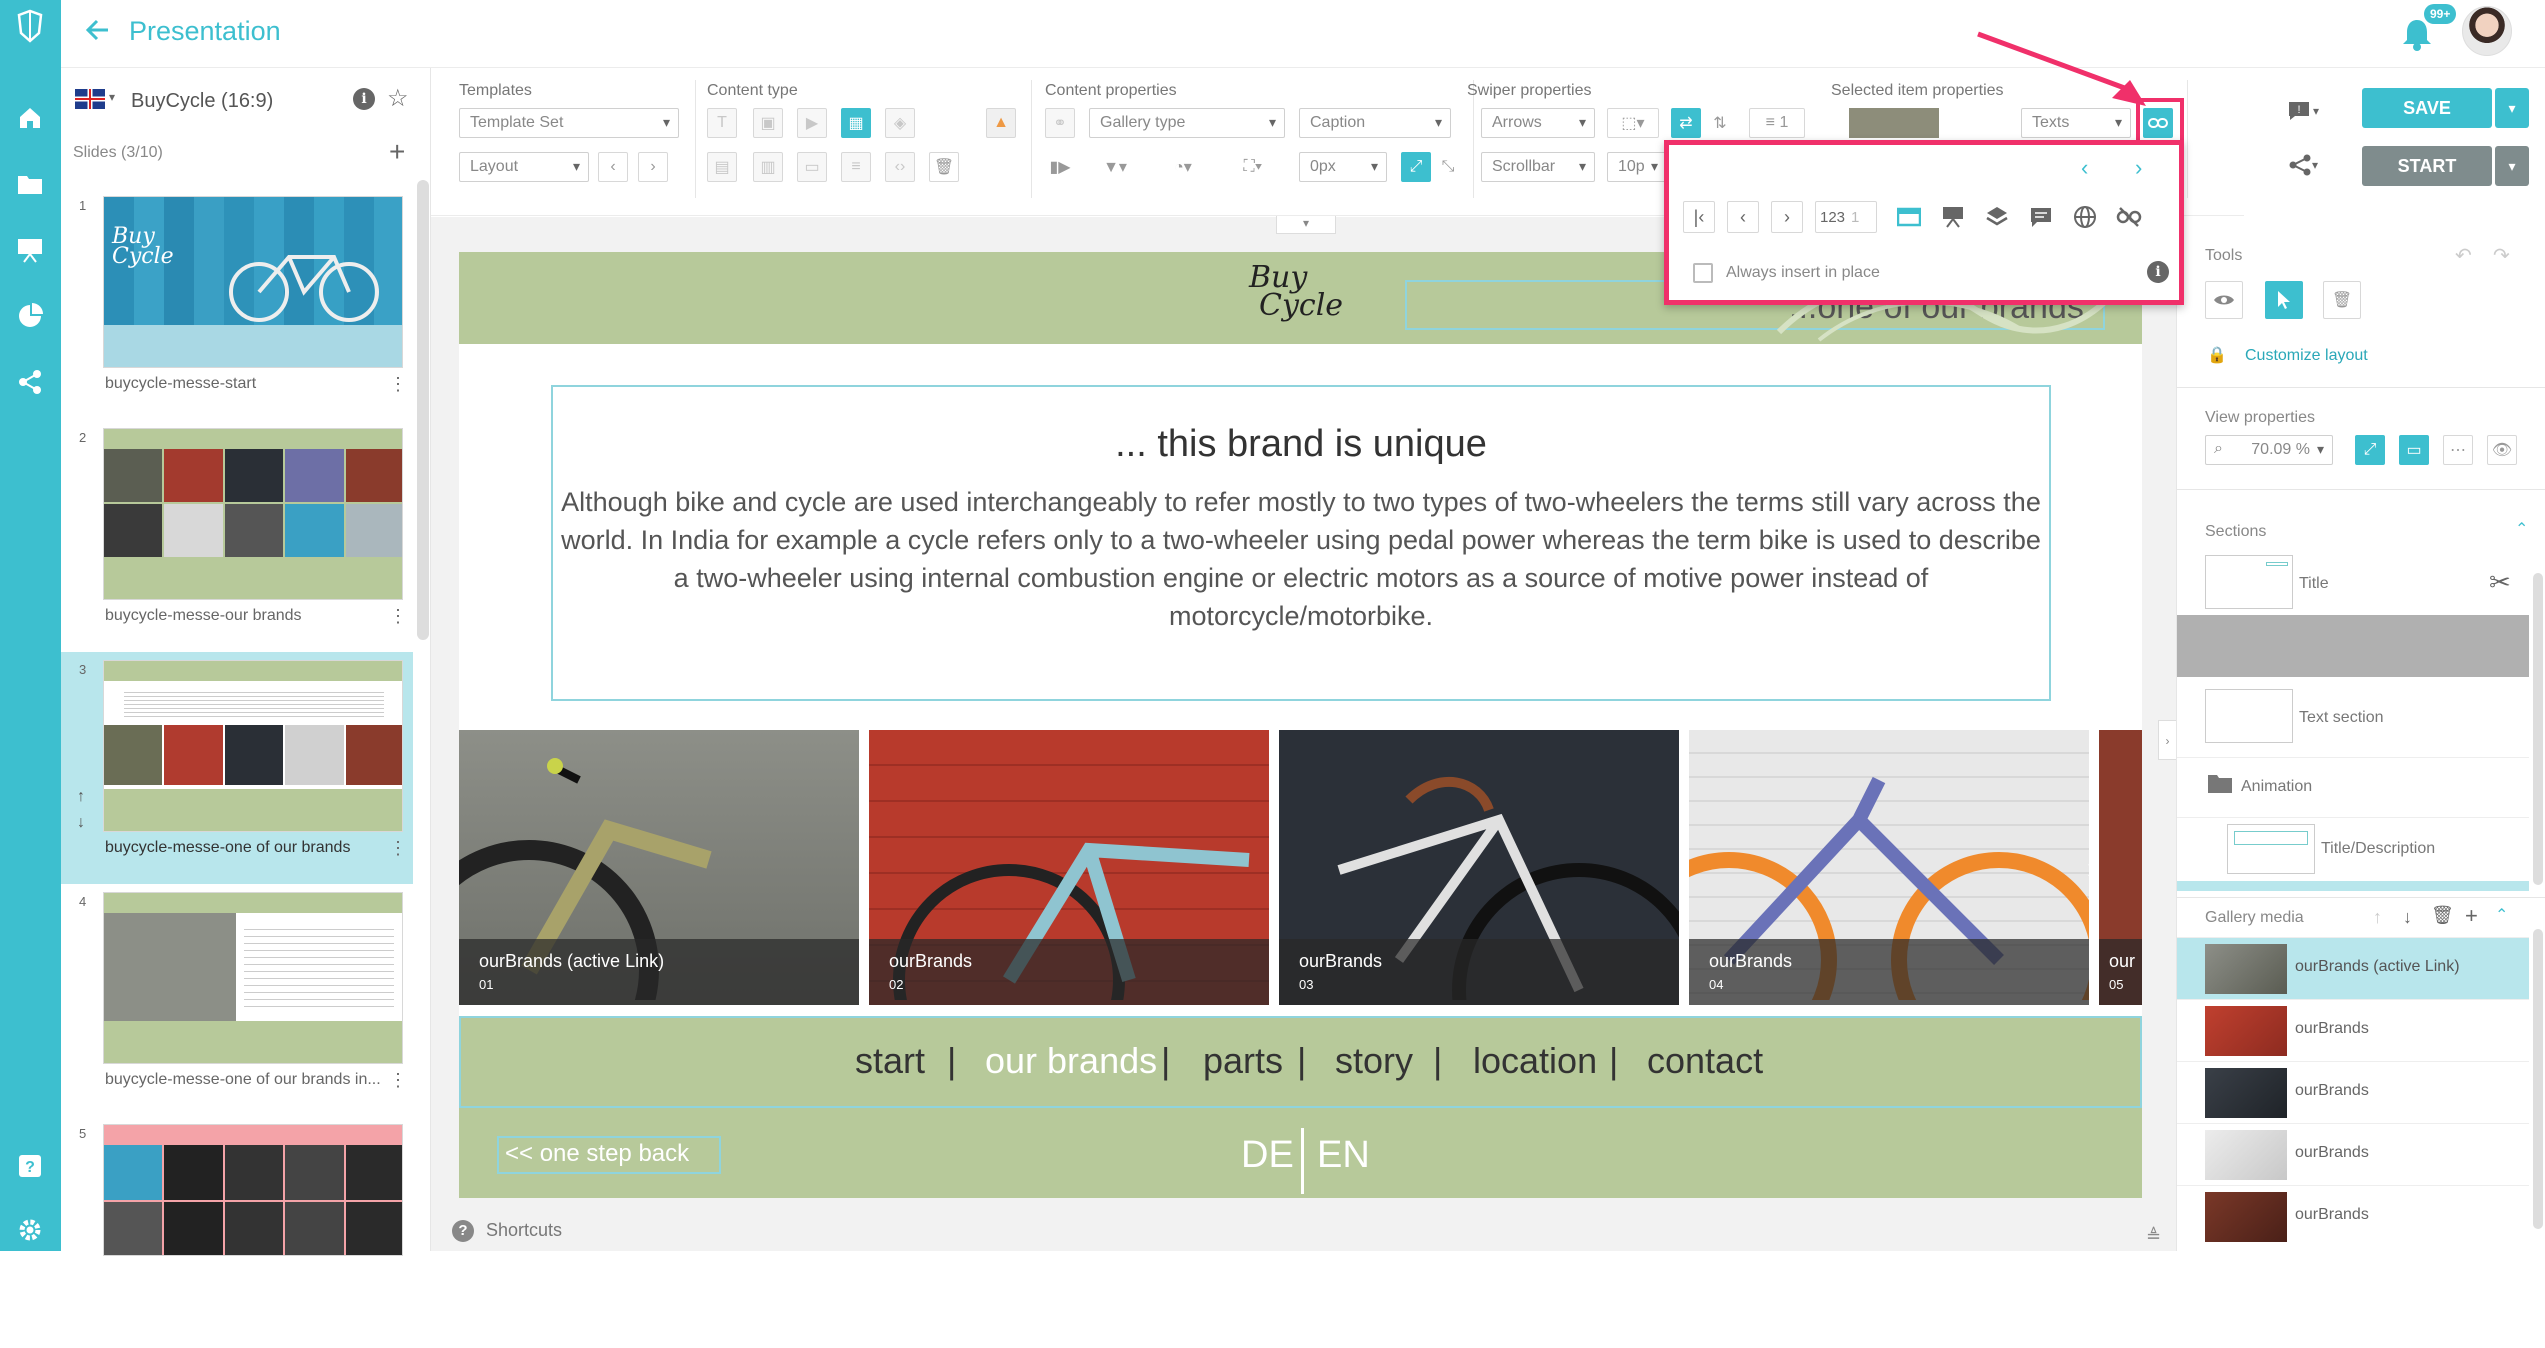 The width and height of the screenshot is (2545, 1348). Describe the element at coordinates (423, 410) in the screenshot. I see `slides-scrollbar` at that location.